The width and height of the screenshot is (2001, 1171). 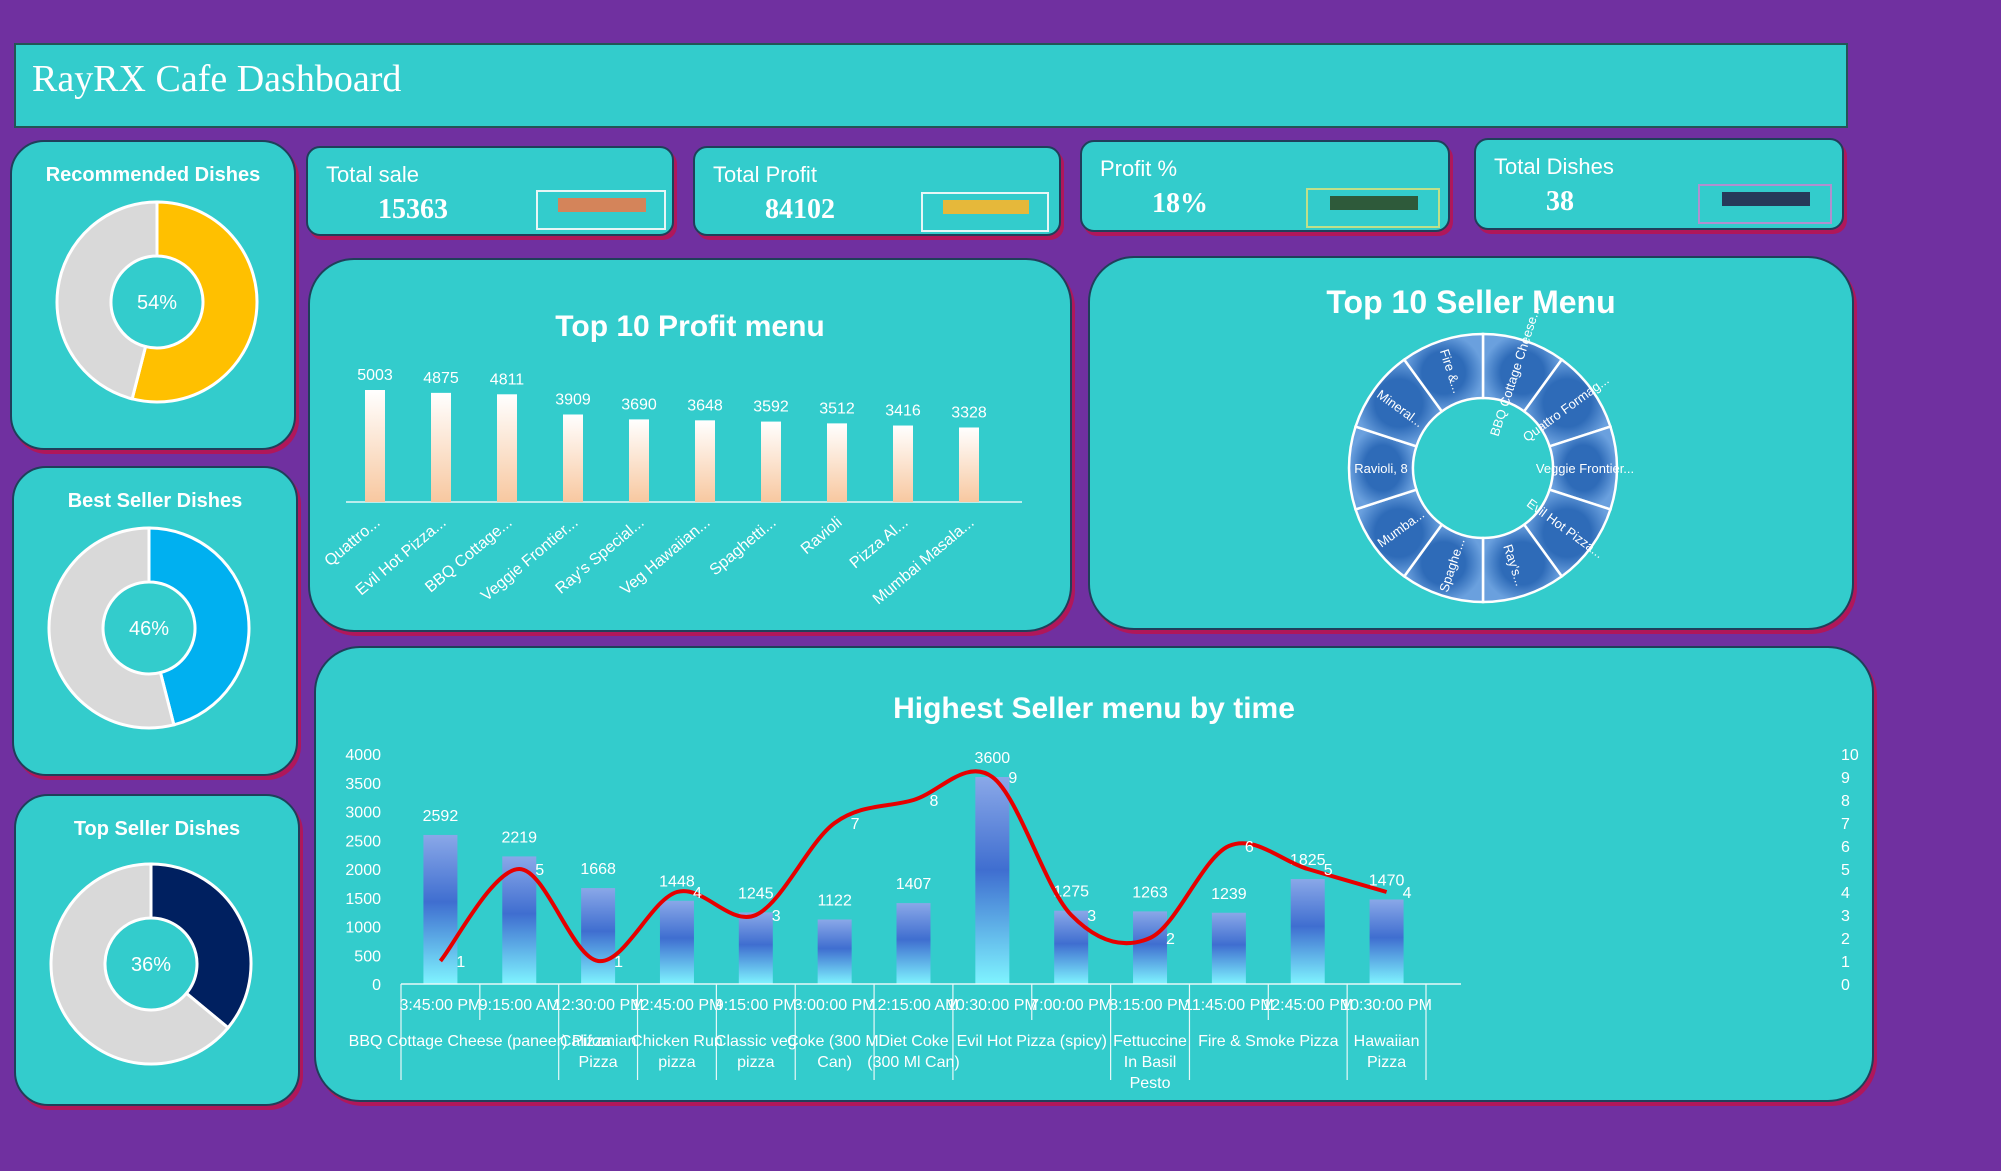 I want to click on y2-tick-label: 6, so click(x=1845, y=847).